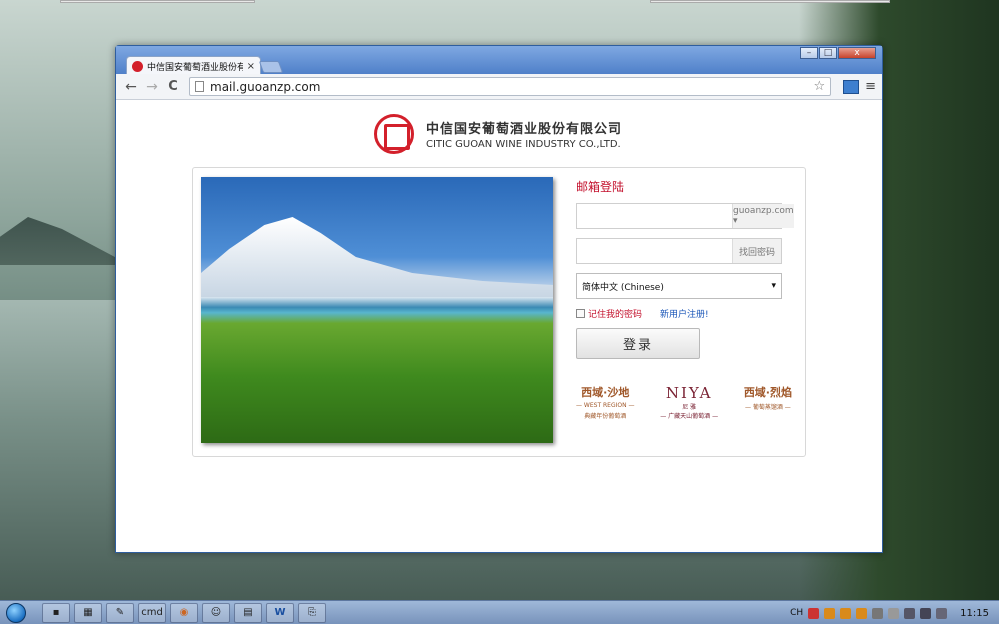  Describe the element at coordinates (312, 612) in the screenshot. I see `taskbar-item: ⎘` at that location.